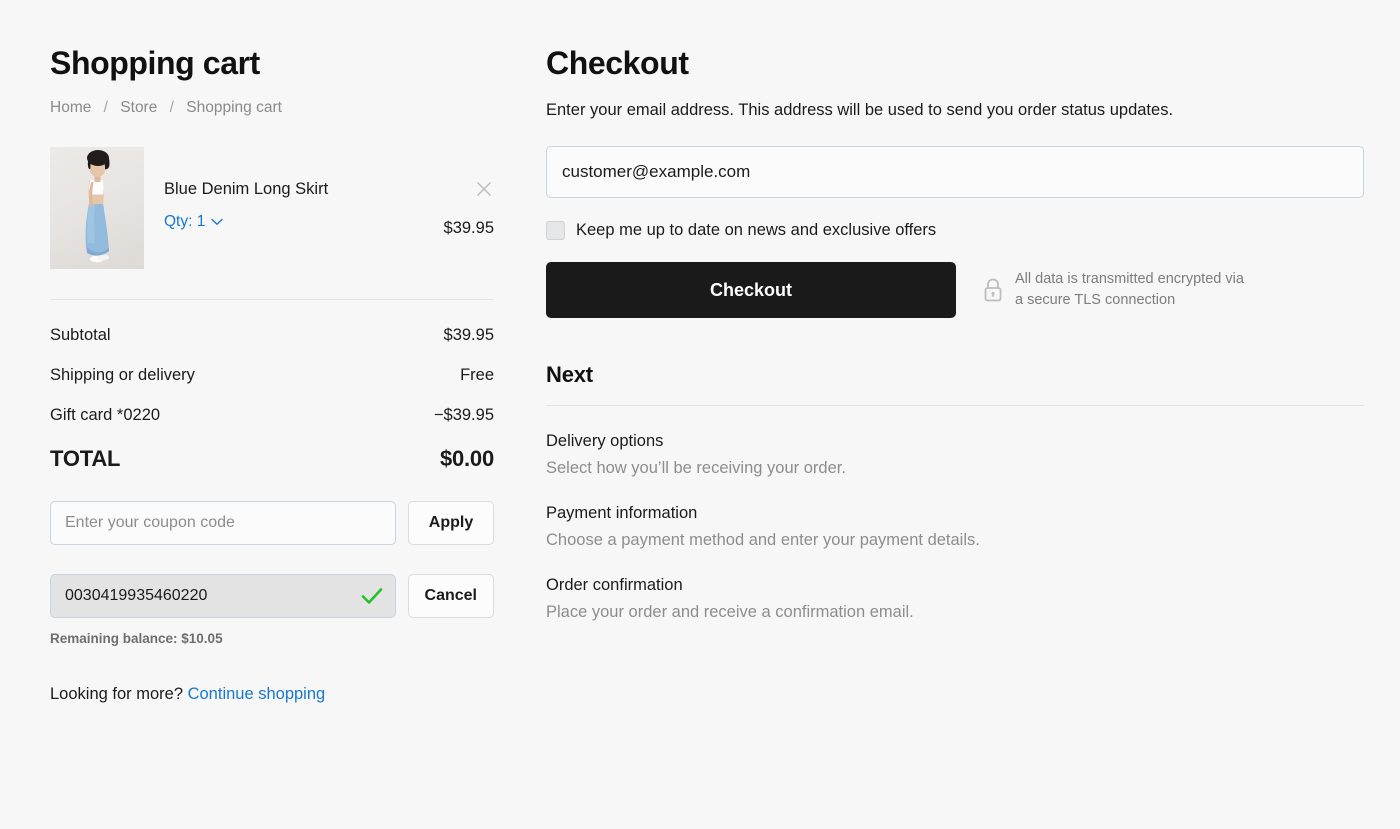 The width and height of the screenshot is (1400, 829). I want to click on total-label: Shipping or delivery, so click(122, 375).